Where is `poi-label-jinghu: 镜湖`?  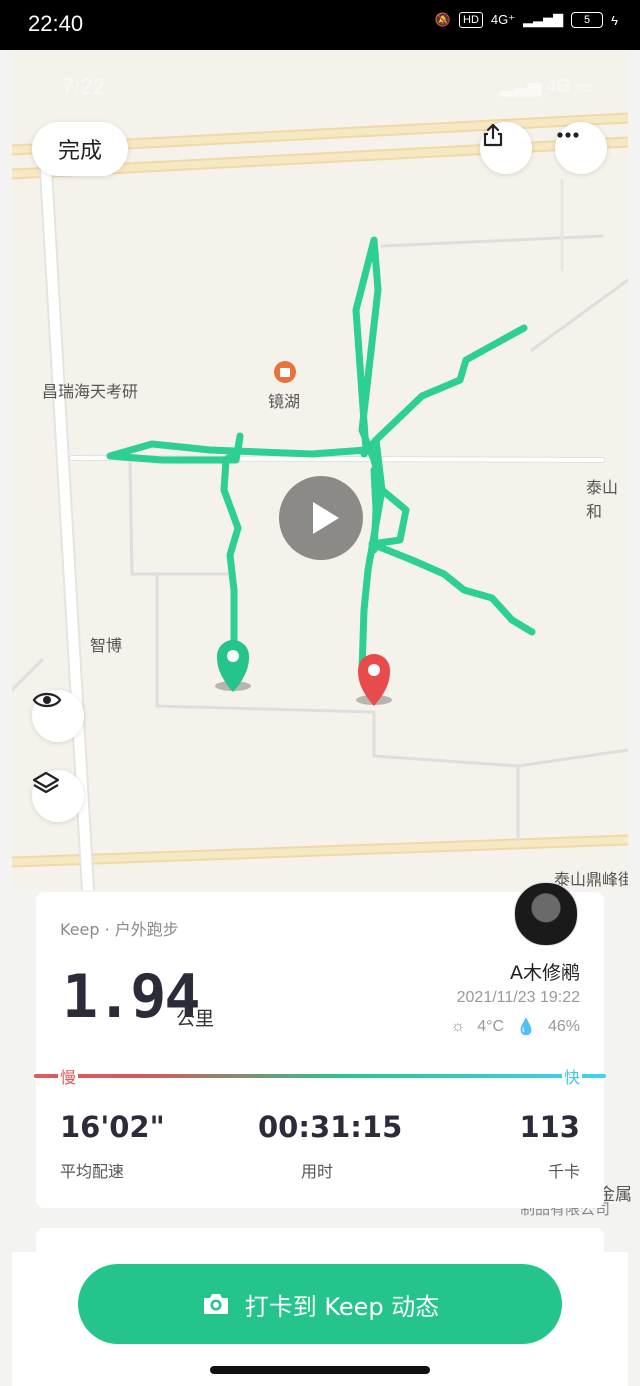
poi-label-jinghu: 镜湖 is located at coordinates (284, 401).